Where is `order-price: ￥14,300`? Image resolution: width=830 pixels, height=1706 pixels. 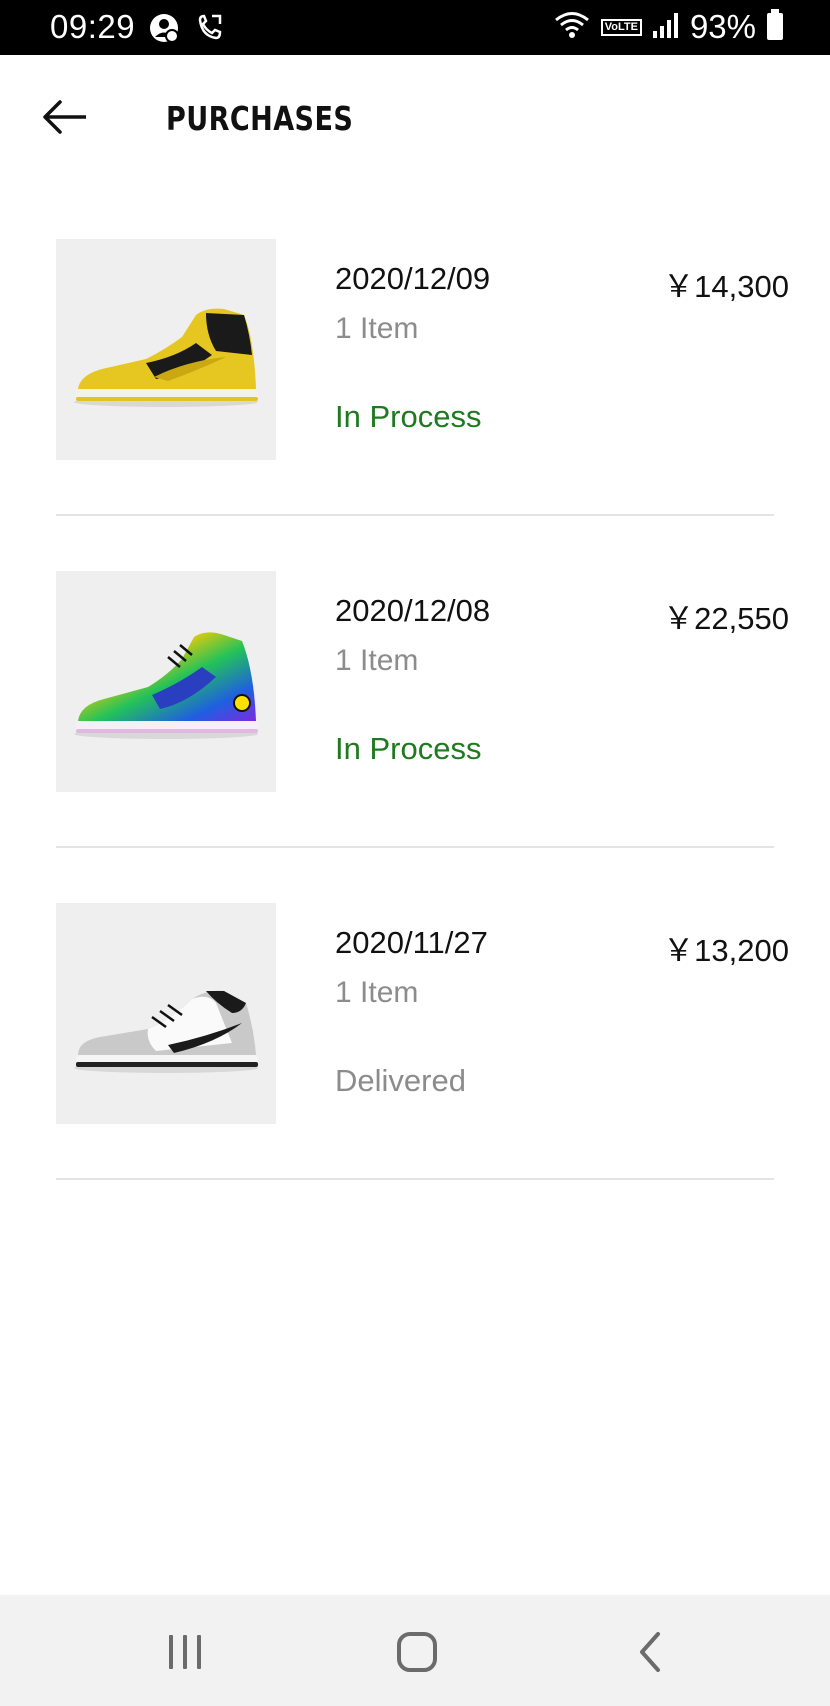
order-price: ￥14,300 is located at coordinates (726, 286).